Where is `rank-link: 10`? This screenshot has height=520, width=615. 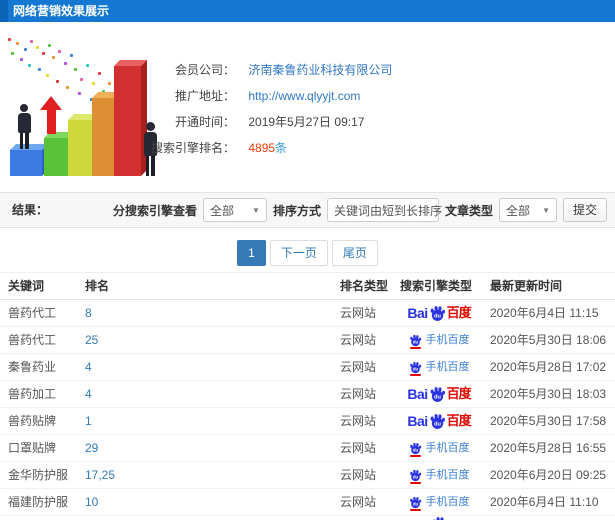 rank-link: 10 is located at coordinates (91, 502).